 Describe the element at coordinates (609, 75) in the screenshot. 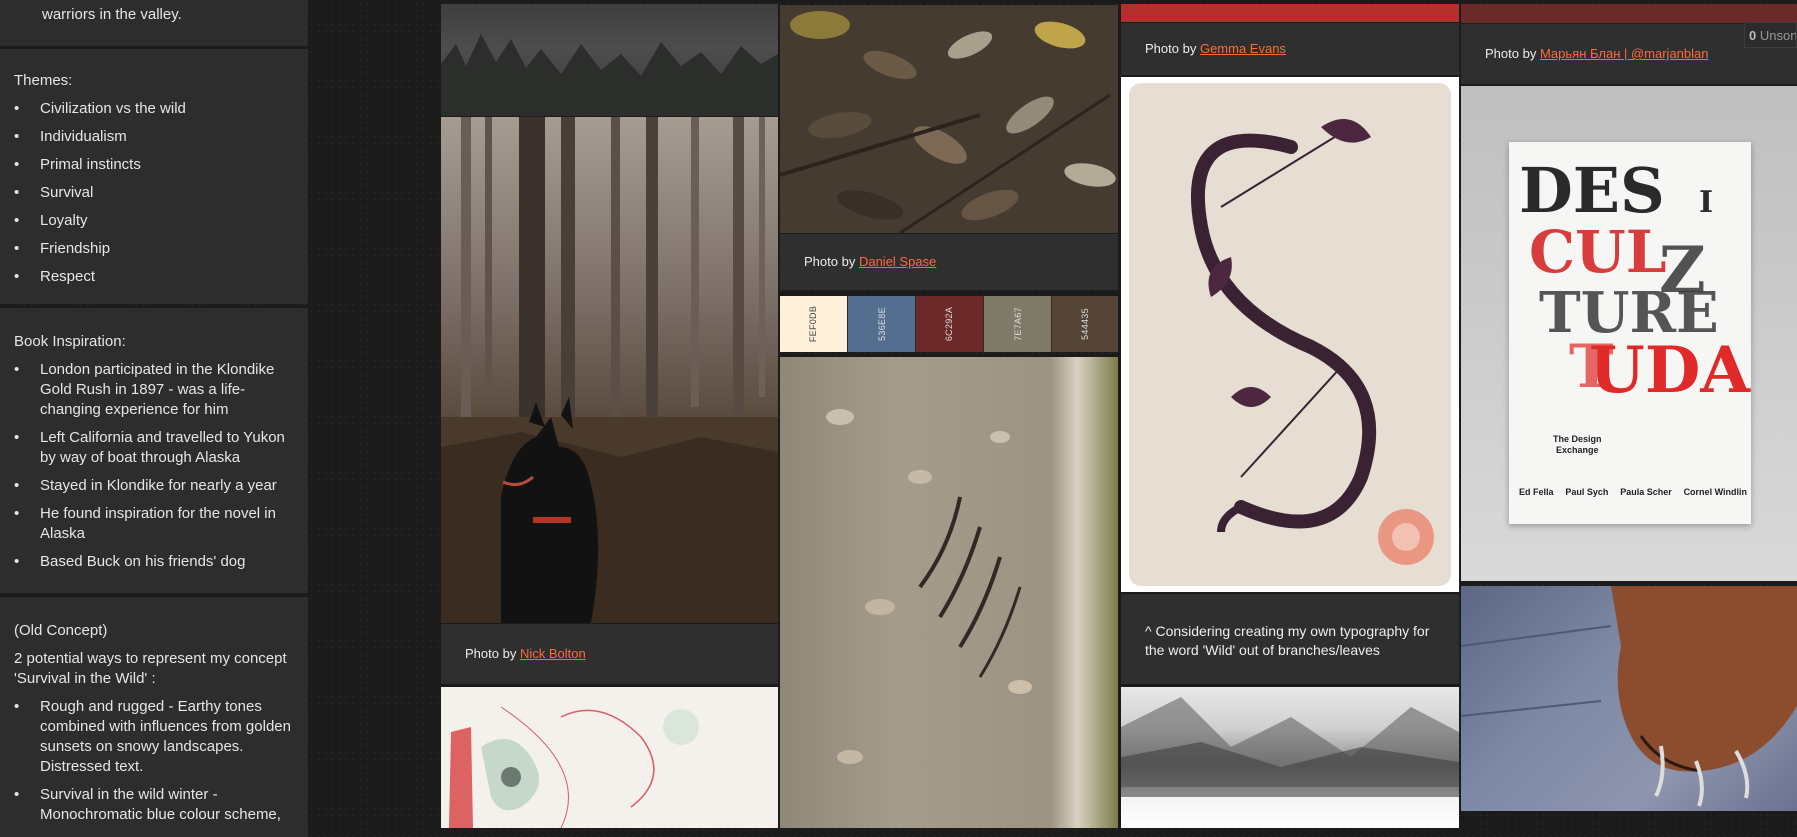

I see `treeline-graphic` at that location.